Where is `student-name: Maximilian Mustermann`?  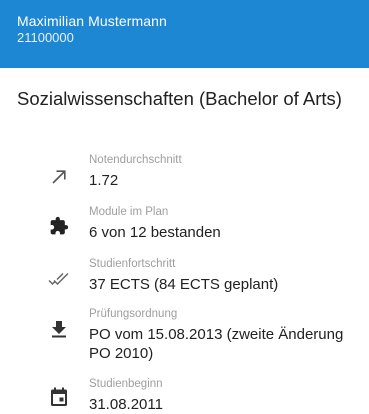
student-name: Maximilian Mustermann is located at coordinates (92, 21).